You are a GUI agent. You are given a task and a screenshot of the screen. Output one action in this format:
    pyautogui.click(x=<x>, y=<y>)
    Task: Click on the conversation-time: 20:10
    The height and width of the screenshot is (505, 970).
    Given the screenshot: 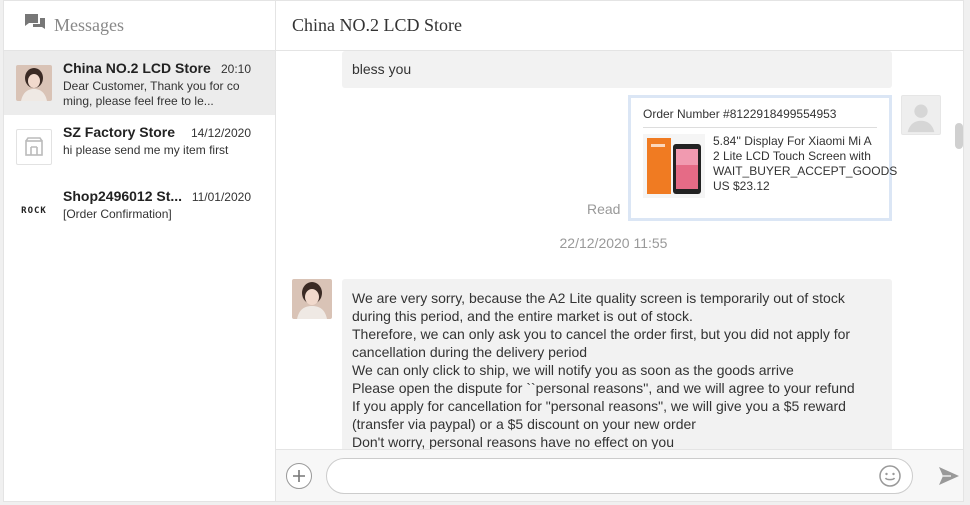 What is the action you would take?
    pyautogui.click(x=235, y=69)
    